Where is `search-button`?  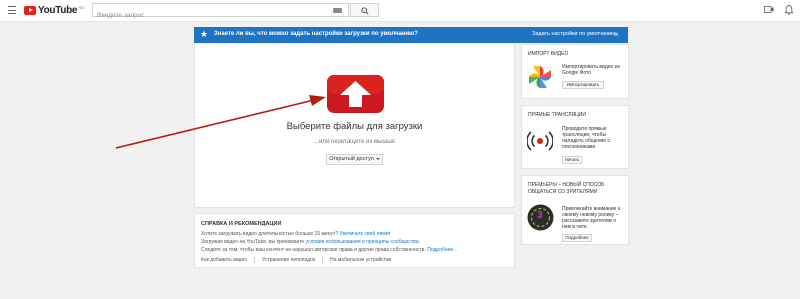
search-button is located at coordinates (364, 10).